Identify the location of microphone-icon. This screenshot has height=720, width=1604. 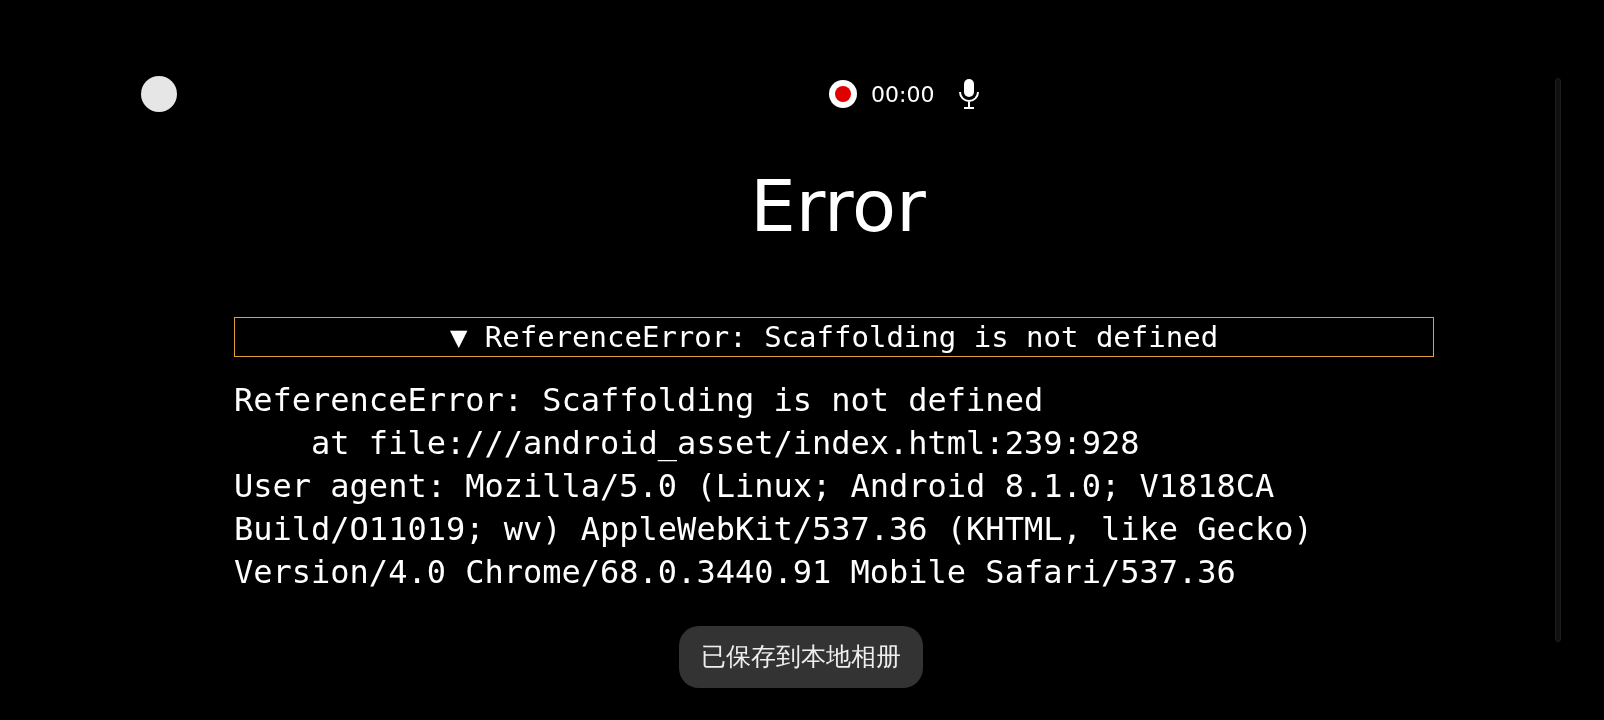
(969, 94).